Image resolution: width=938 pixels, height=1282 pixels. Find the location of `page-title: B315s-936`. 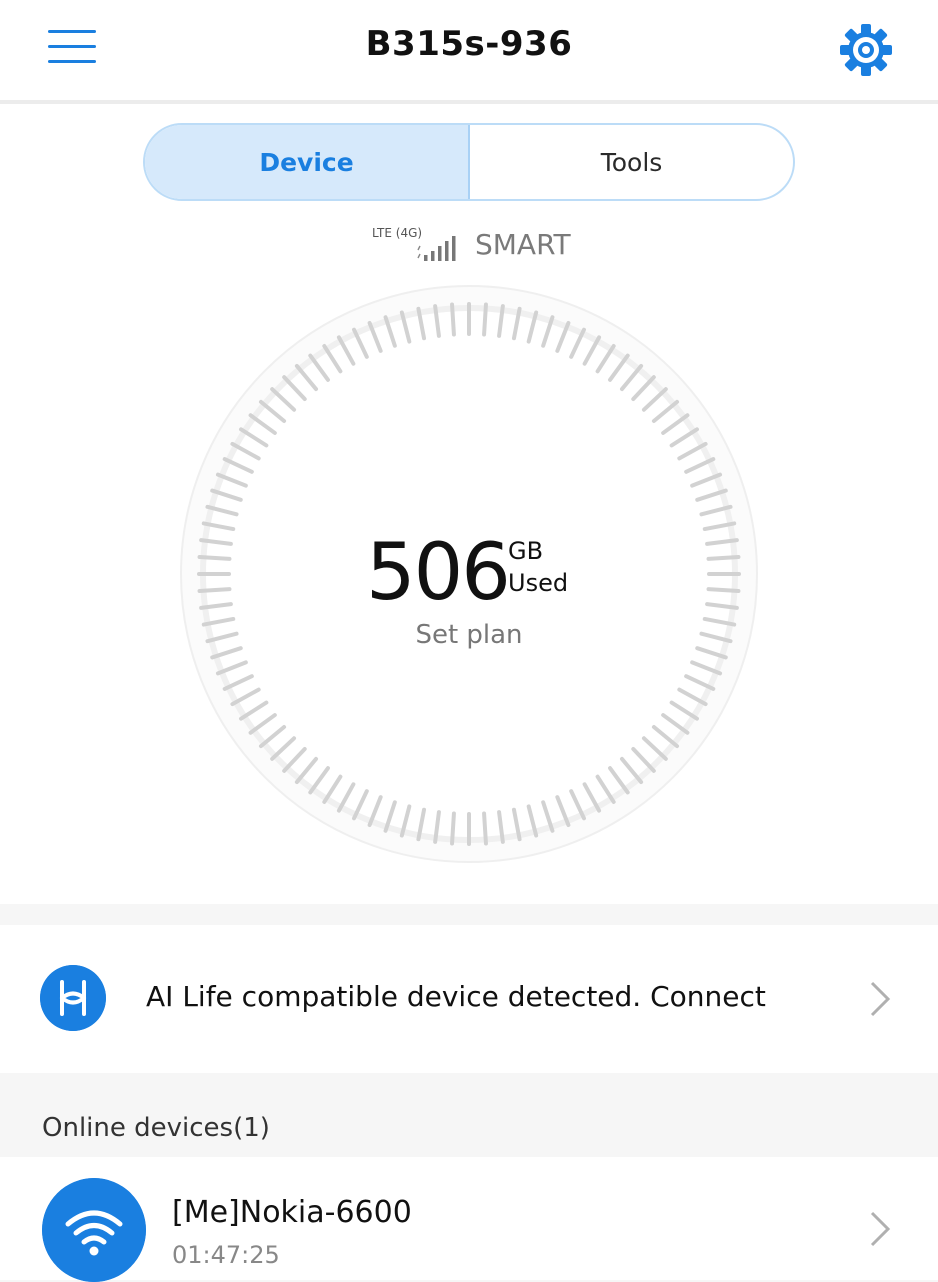

page-title: B315s-936 is located at coordinates (469, 44).